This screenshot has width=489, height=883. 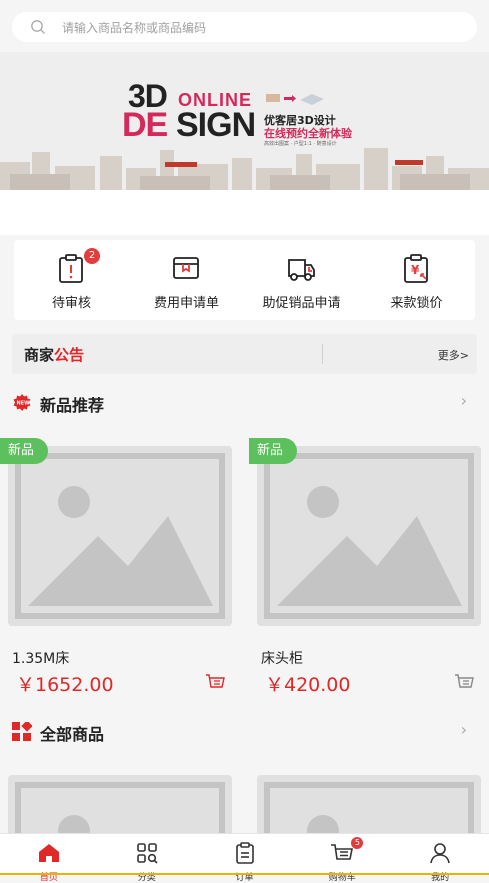 I want to click on quick-action-payment-lock: ¥ 来款锁价, so click(x=416, y=280).